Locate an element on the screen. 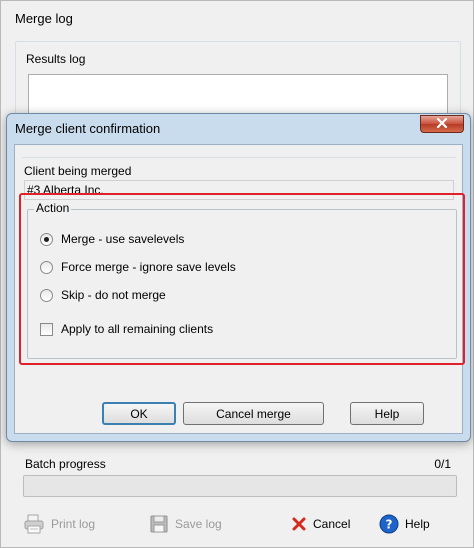  results-log-label: Results log is located at coordinates (56, 59).